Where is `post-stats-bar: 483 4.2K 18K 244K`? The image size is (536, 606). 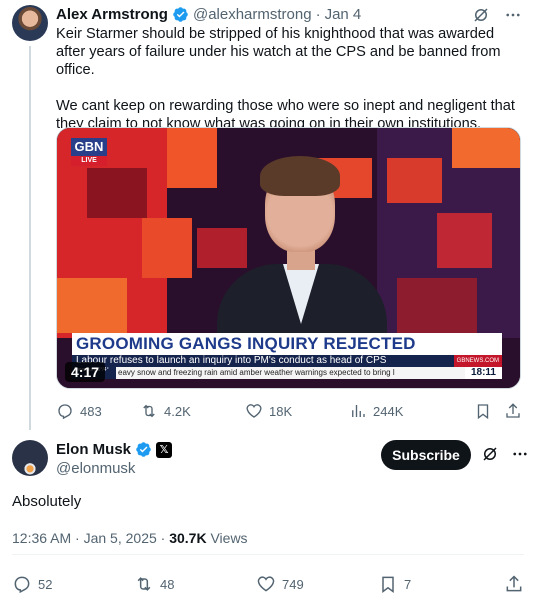 post-stats-bar: 483 4.2K 18K 244K is located at coordinates (289, 411).